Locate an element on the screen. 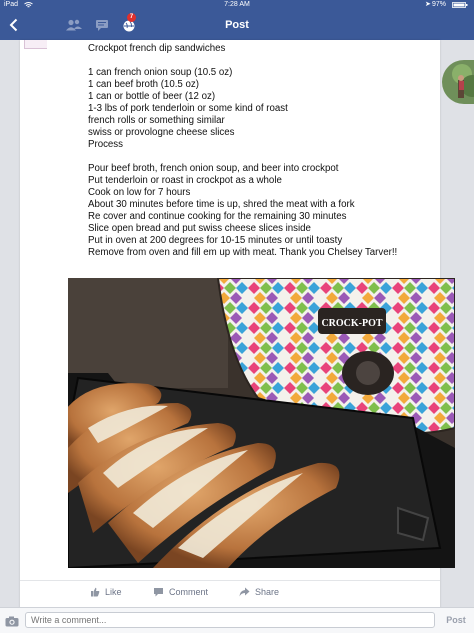  share-label: Share is located at coordinates (267, 592).